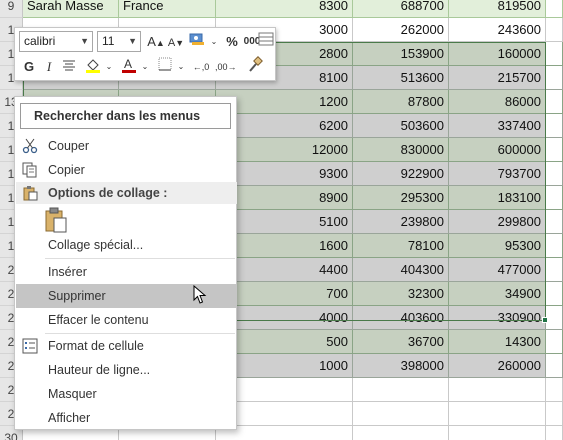 This screenshot has height=440, width=563. I want to click on menu-item-unhide: Afficher, so click(126, 418).